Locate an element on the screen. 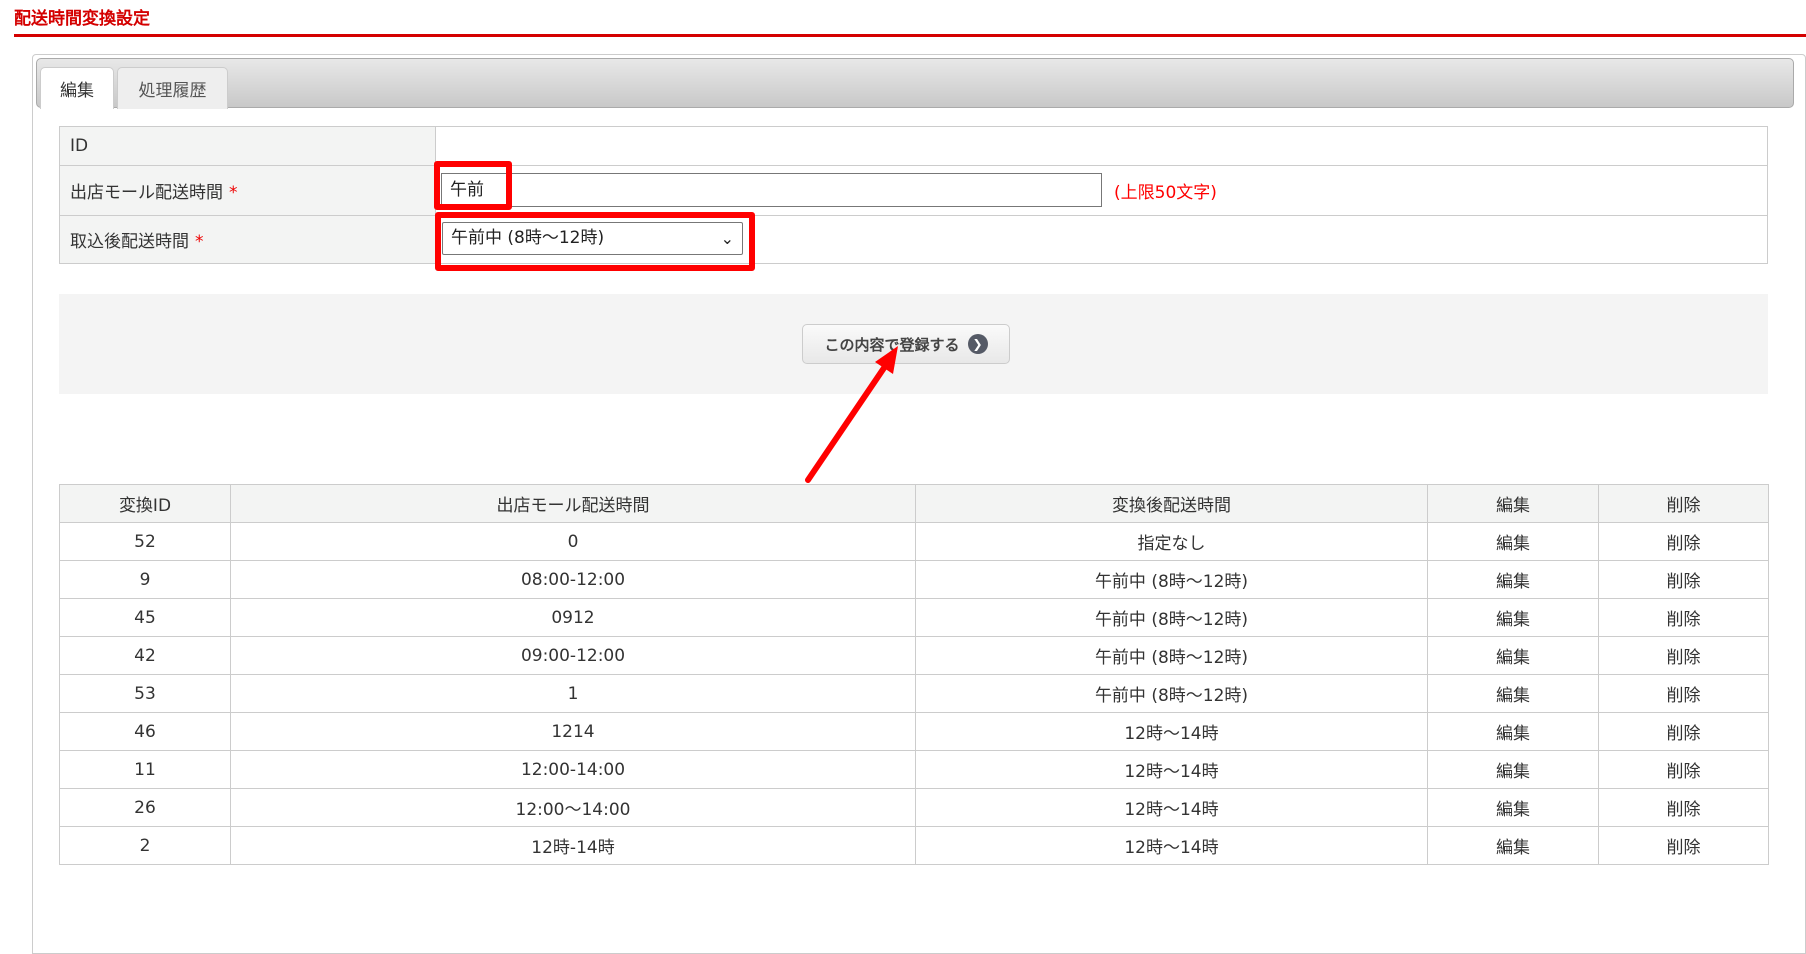 The image size is (1806, 954). cell-id: 9 is located at coordinates (145, 579).